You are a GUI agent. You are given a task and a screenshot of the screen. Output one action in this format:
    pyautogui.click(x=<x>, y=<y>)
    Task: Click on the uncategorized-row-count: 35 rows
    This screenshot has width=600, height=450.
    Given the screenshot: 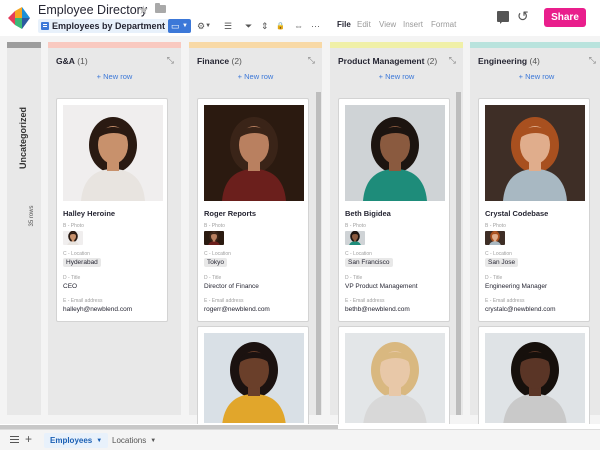 What is the action you would take?
    pyautogui.click(x=32, y=216)
    